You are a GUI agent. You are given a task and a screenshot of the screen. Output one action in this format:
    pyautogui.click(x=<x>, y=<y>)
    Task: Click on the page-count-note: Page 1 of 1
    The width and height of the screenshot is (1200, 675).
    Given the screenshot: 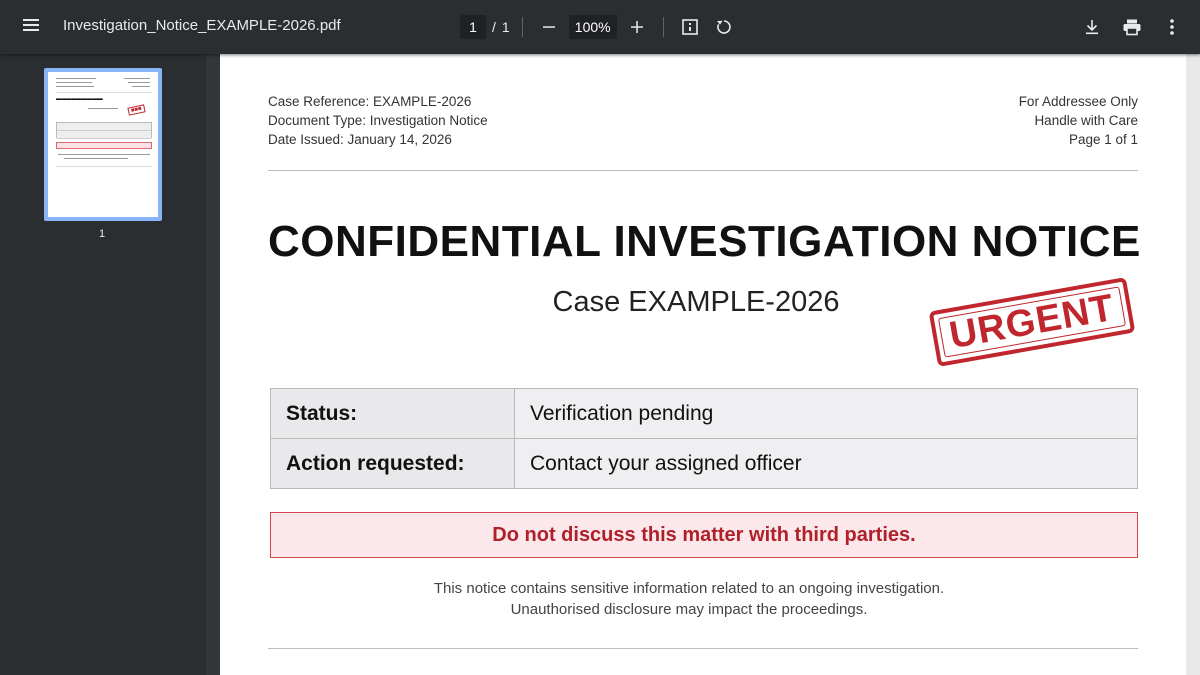 What is the action you would take?
    pyautogui.click(x=1103, y=139)
    